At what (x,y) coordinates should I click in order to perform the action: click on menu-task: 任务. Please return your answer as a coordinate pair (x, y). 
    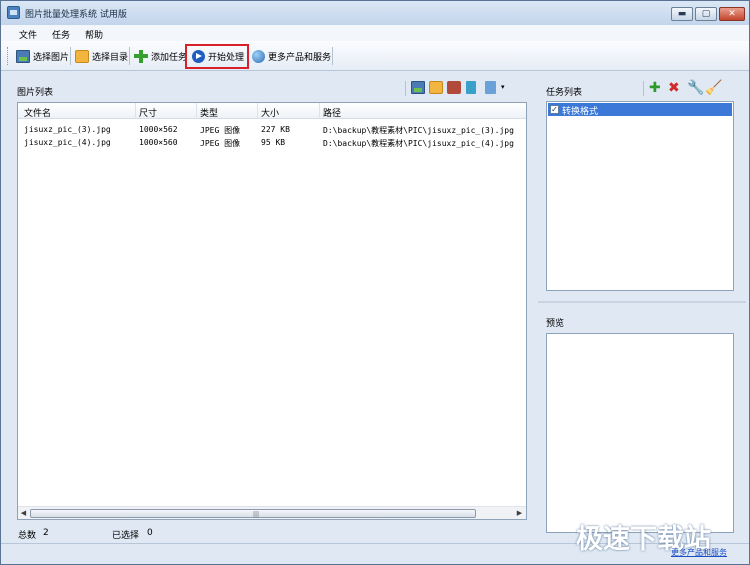
    Looking at the image, I should click on (61, 34).